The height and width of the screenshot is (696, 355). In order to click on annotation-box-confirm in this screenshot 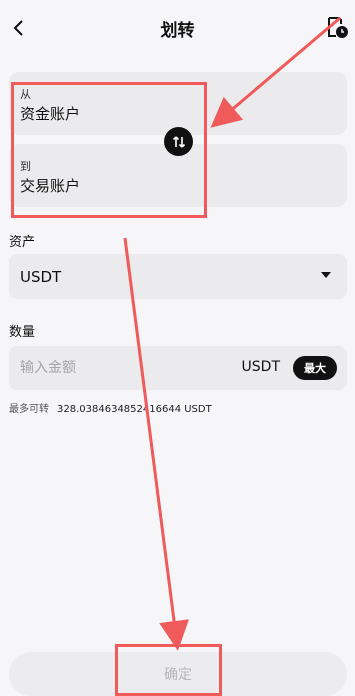, I will do `click(168, 670)`.